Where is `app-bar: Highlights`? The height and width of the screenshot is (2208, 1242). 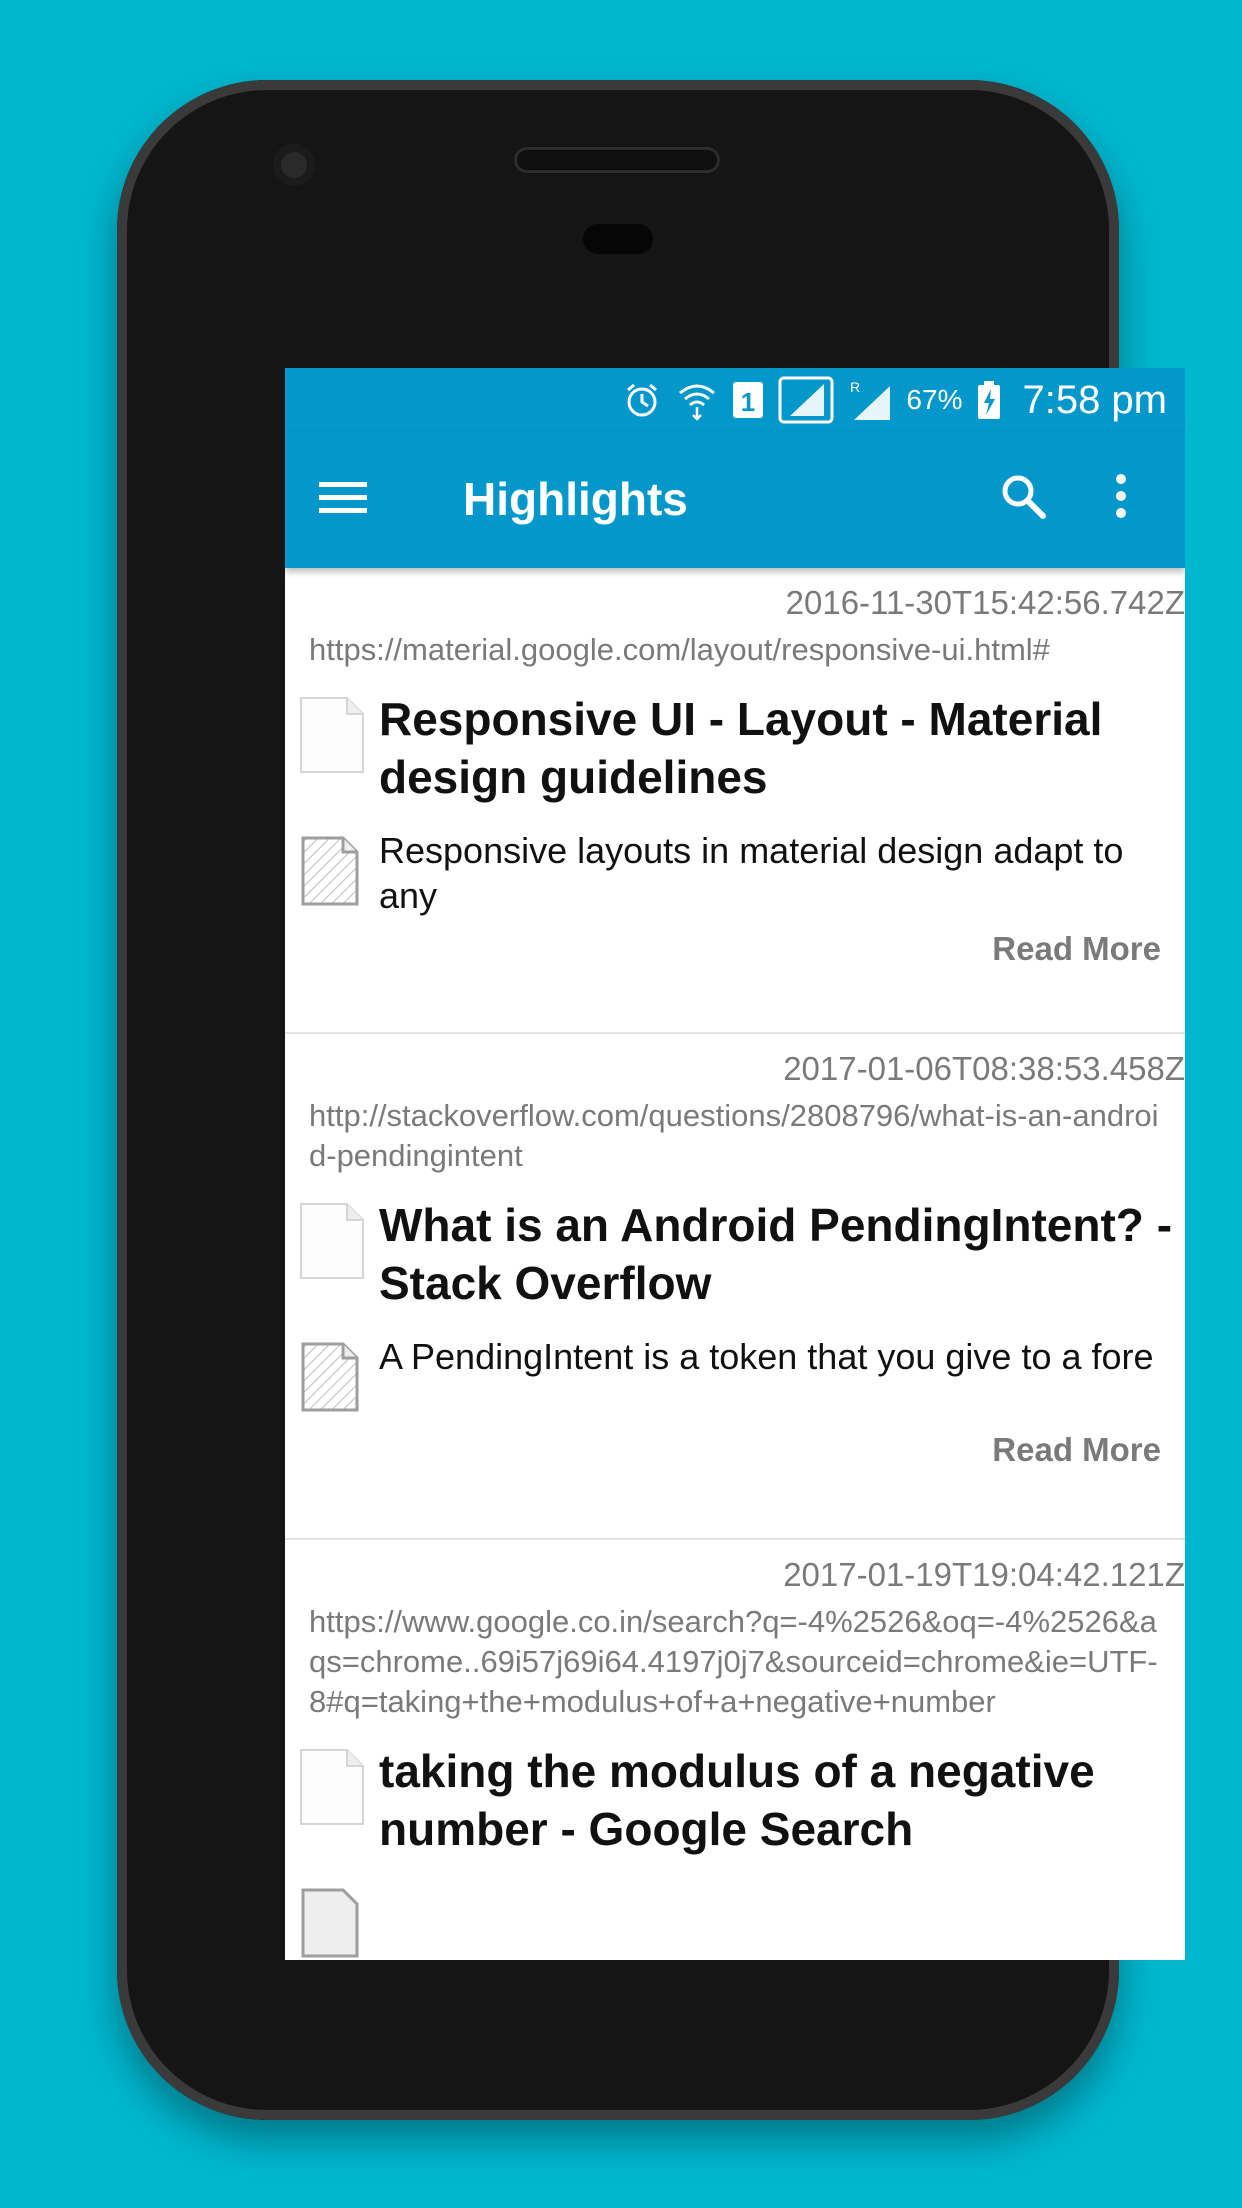 app-bar: Highlights is located at coordinates (735, 500).